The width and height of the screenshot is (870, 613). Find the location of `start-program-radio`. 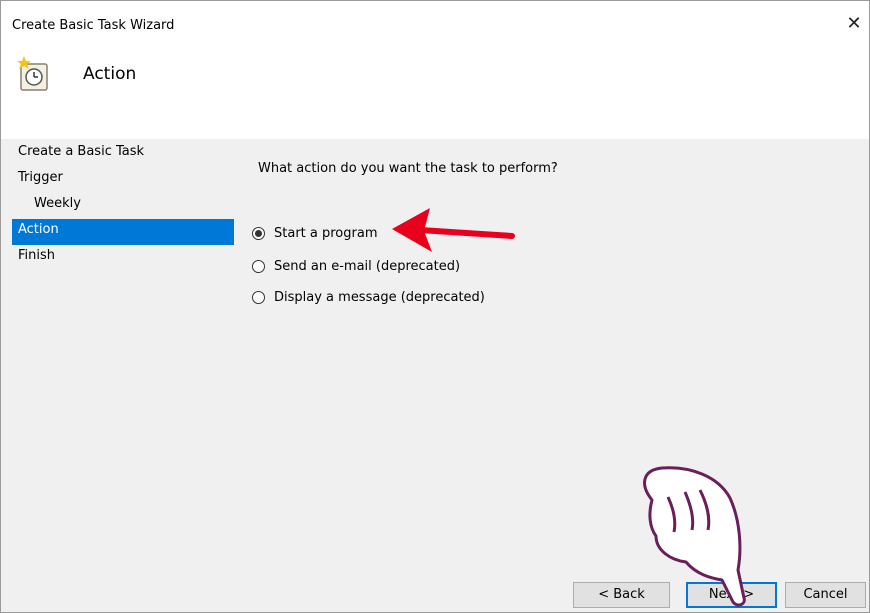

start-program-radio is located at coordinates (258, 233).